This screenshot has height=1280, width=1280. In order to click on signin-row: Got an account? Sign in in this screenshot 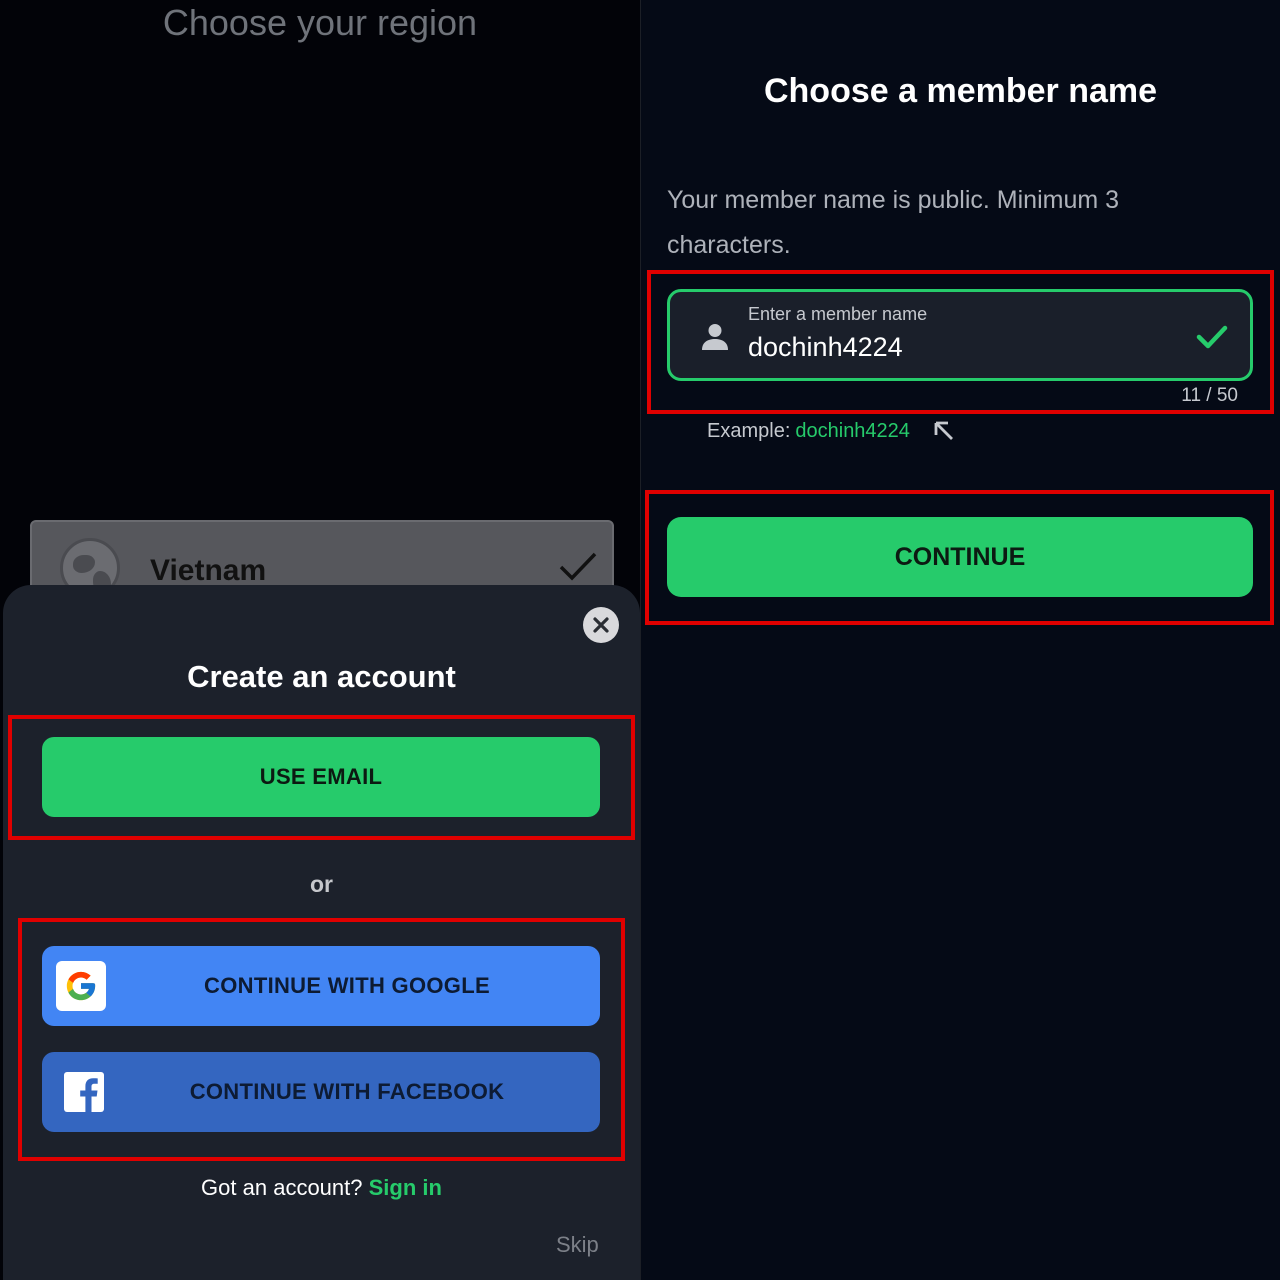, I will do `click(321, 1188)`.